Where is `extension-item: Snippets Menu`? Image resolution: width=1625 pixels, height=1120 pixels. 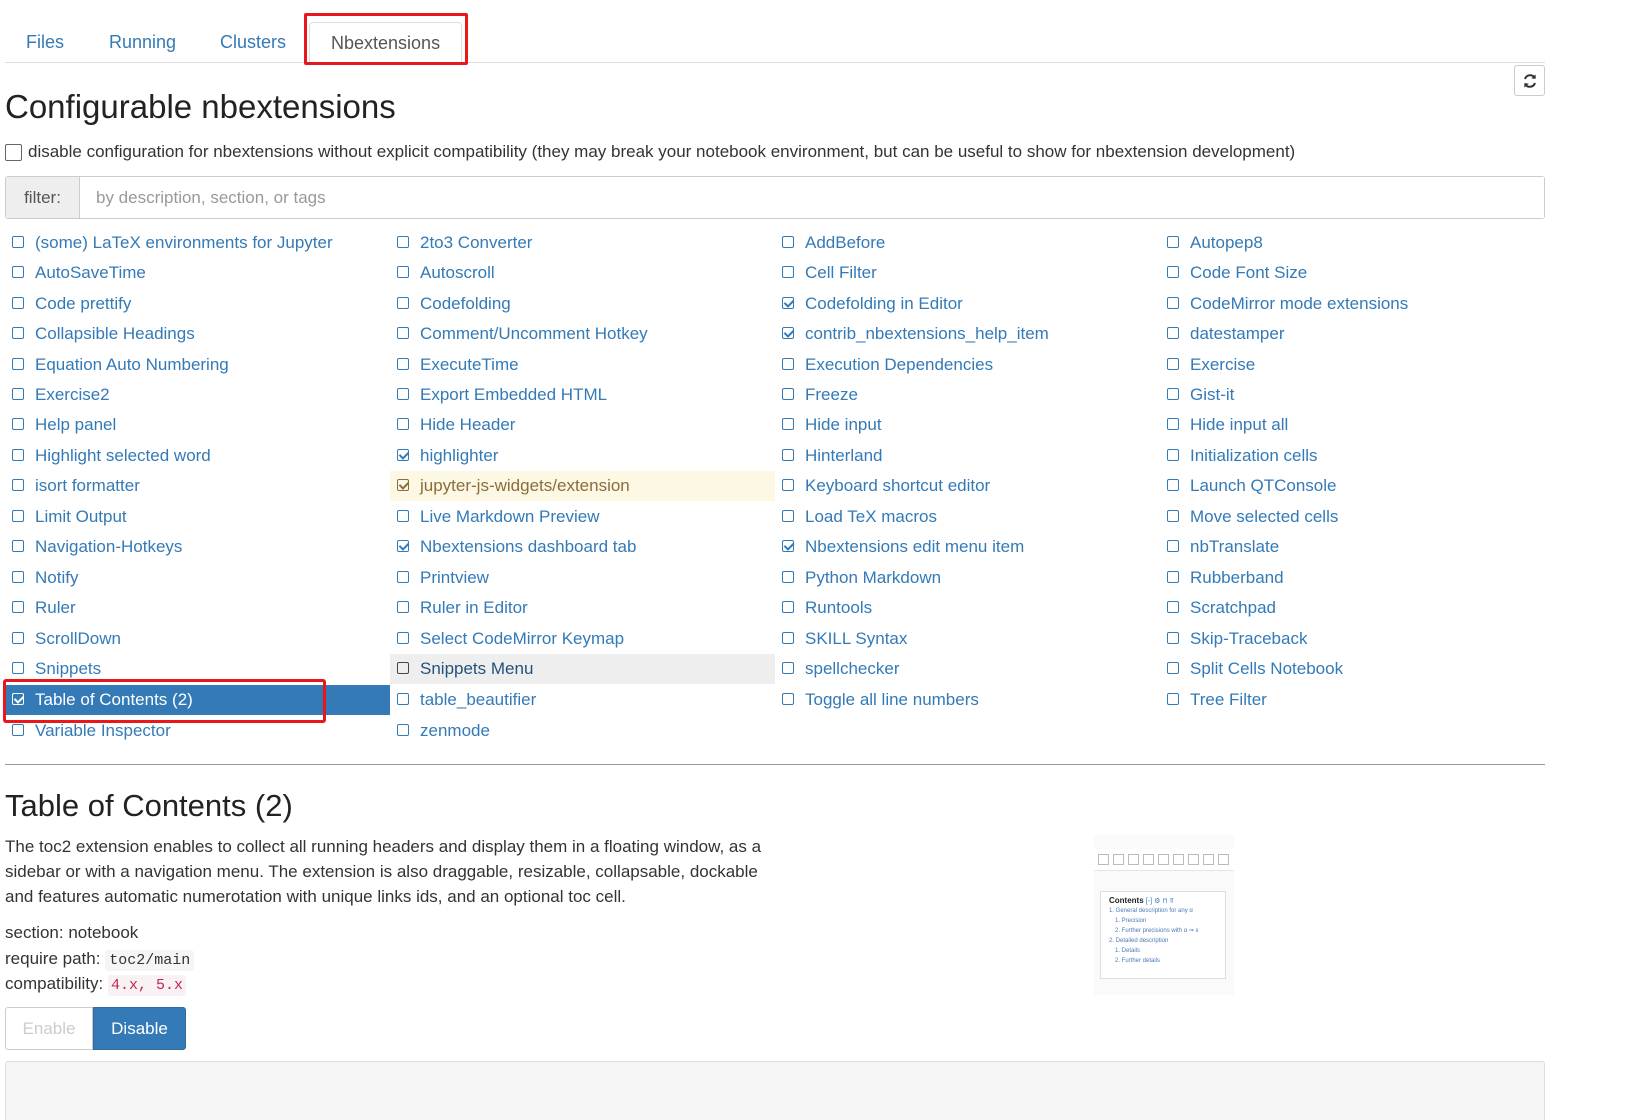
extension-item: Snippets Menu is located at coordinates (582, 669).